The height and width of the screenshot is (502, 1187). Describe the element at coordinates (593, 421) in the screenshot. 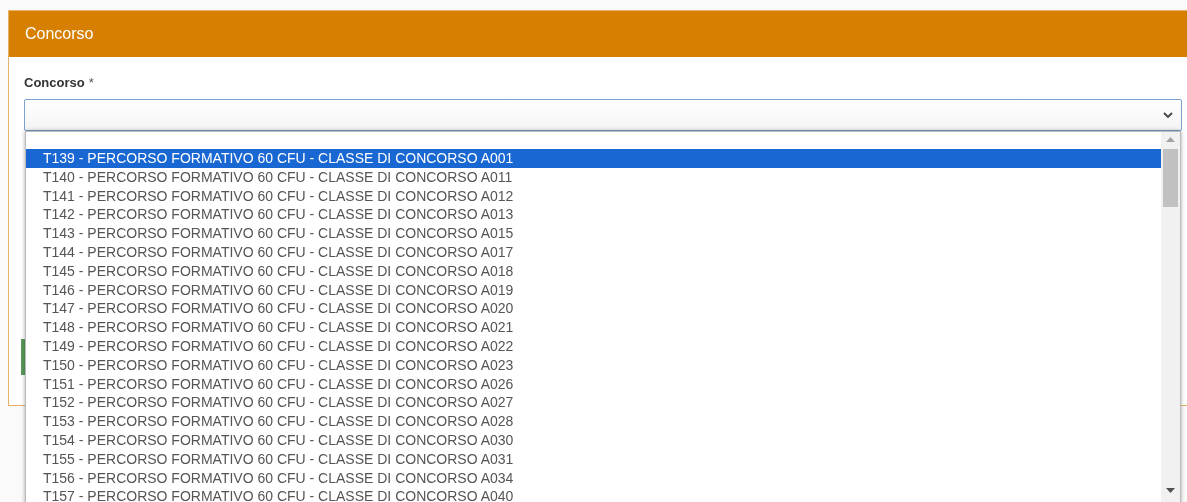

I see `dropdown-option: T153 - PERCORSO FORMATIVO 60 CFU - CLASSE DI CONCORSO A028` at that location.